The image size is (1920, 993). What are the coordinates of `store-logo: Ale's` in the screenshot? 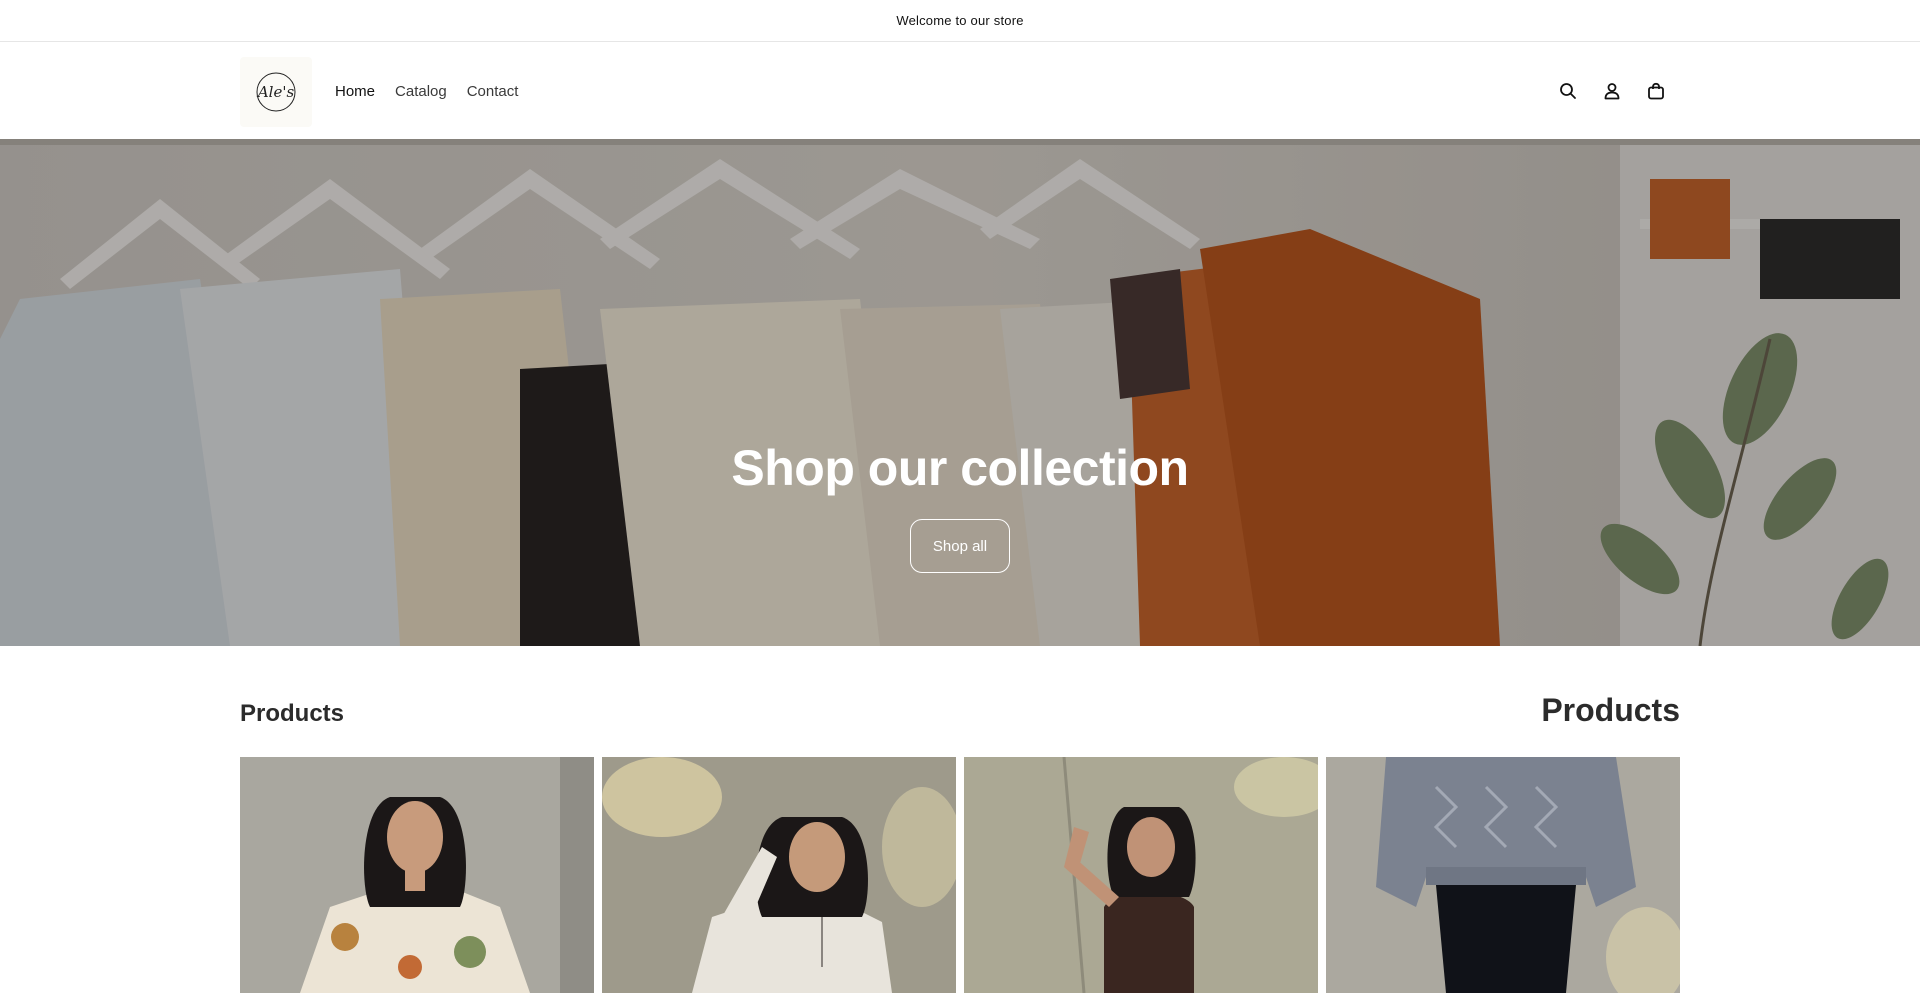 It's located at (276, 92).